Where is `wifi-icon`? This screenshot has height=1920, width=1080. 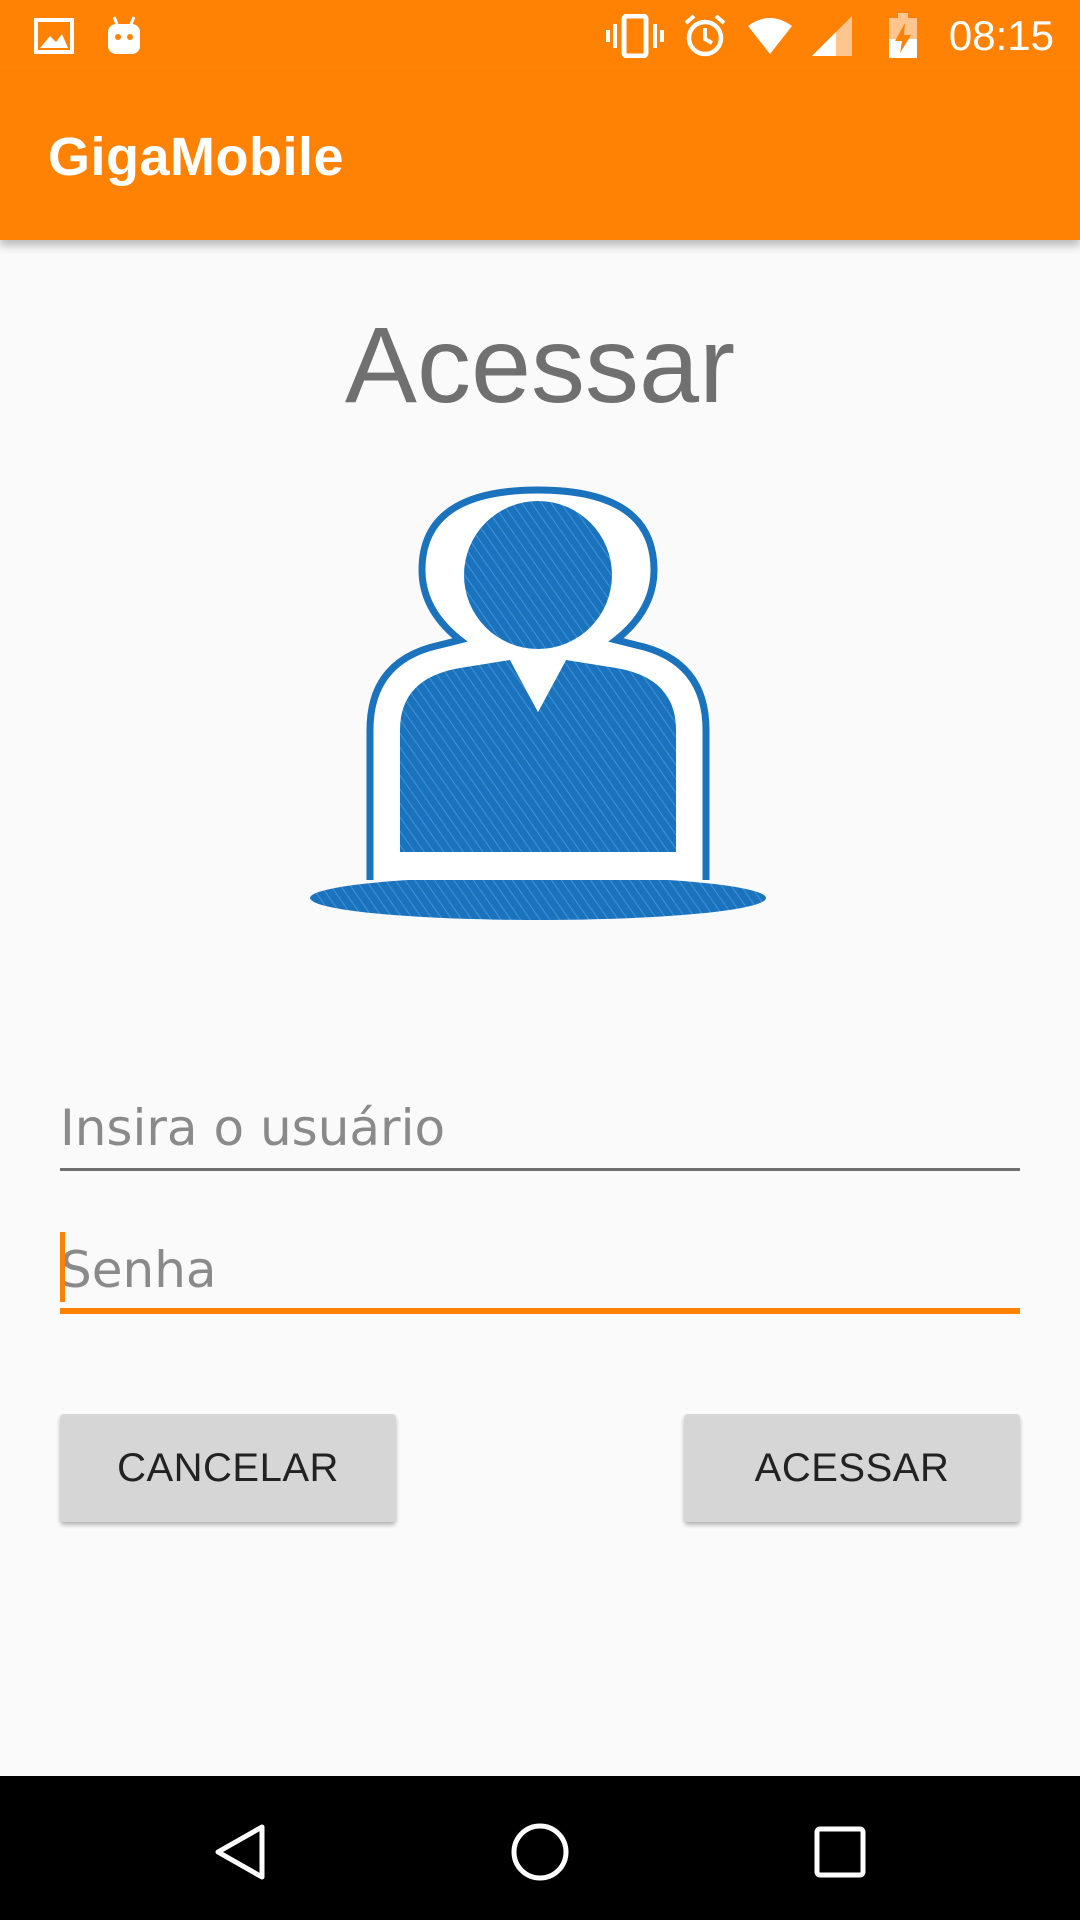 wifi-icon is located at coordinates (770, 36).